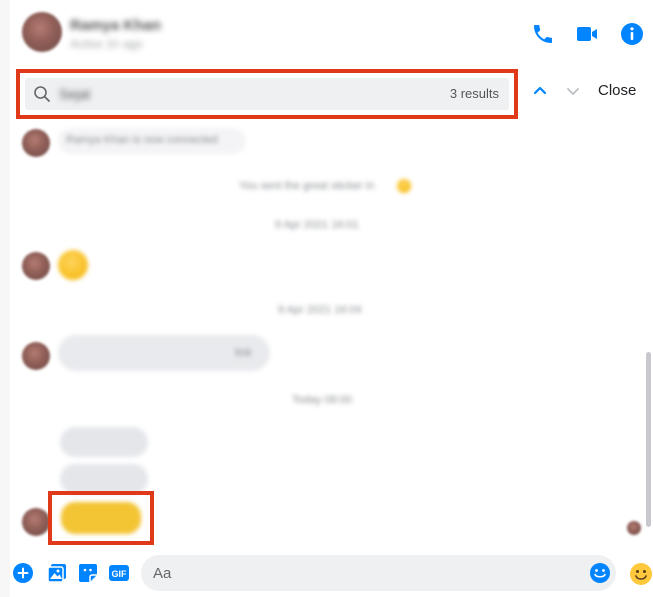 This screenshot has height=597, width=653. What do you see at coordinates (634, 528) in the screenshot?
I see `seen-avatar` at bounding box center [634, 528].